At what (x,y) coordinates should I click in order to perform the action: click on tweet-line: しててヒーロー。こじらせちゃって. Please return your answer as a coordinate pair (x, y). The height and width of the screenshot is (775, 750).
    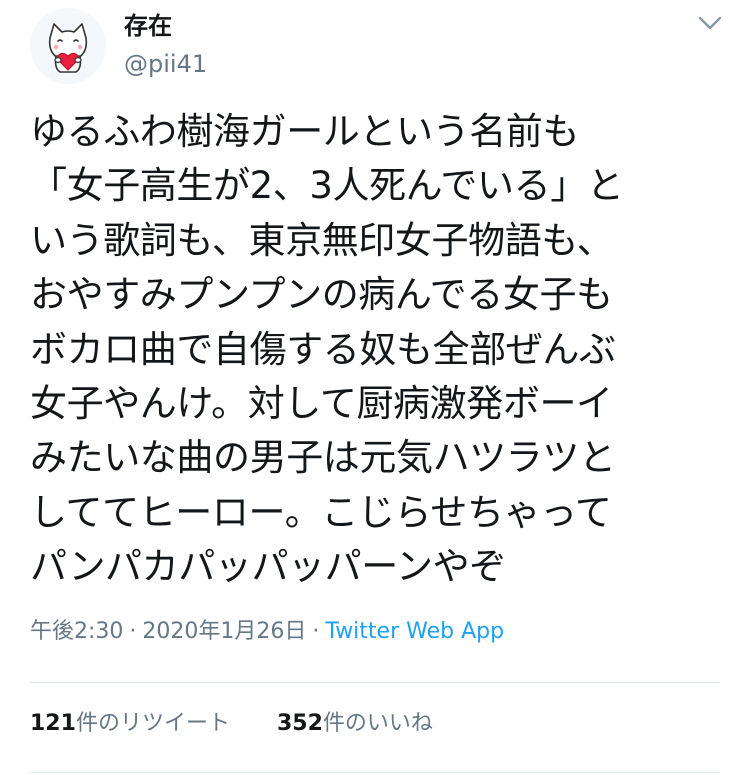
    Looking at the image, I should click on (321, 512).